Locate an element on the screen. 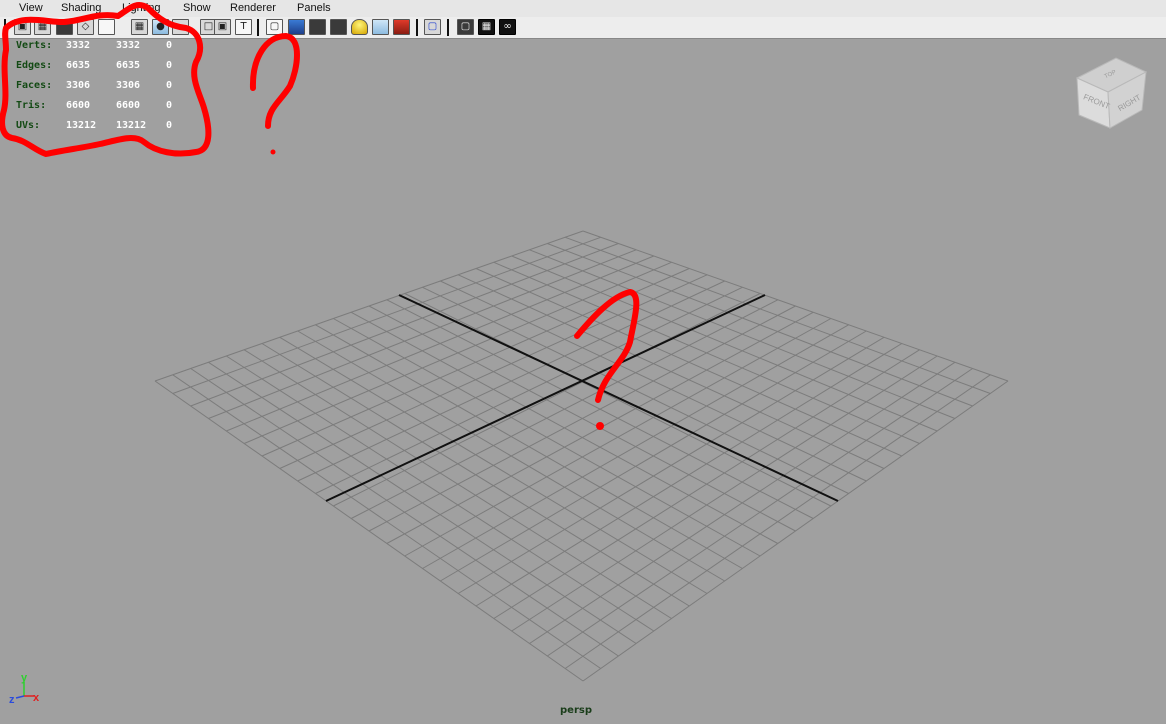 The width and height of the screenshot is (1166, 724). annotation-question-mark is located at coordinates (274, 81).